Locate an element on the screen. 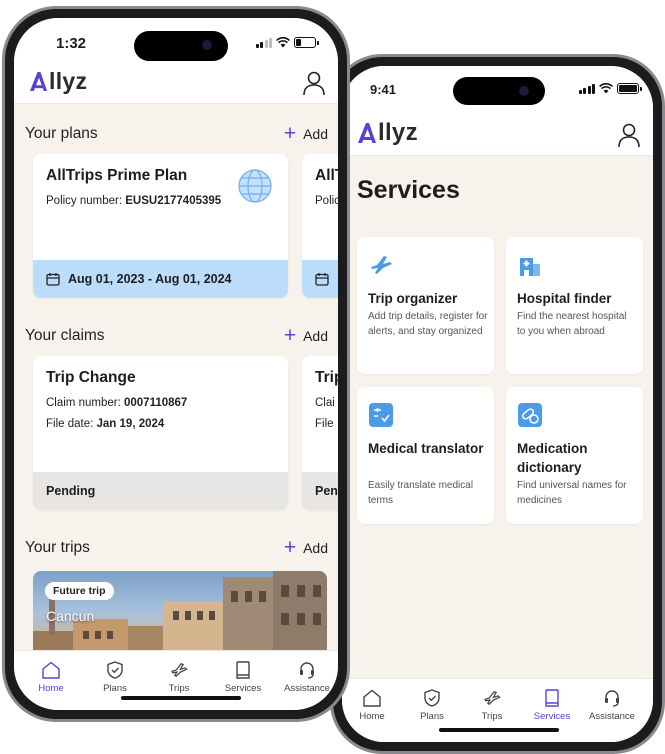 This screenshot has height=754, width=665. policy-label: Polic is located at coordinates (326, 201).